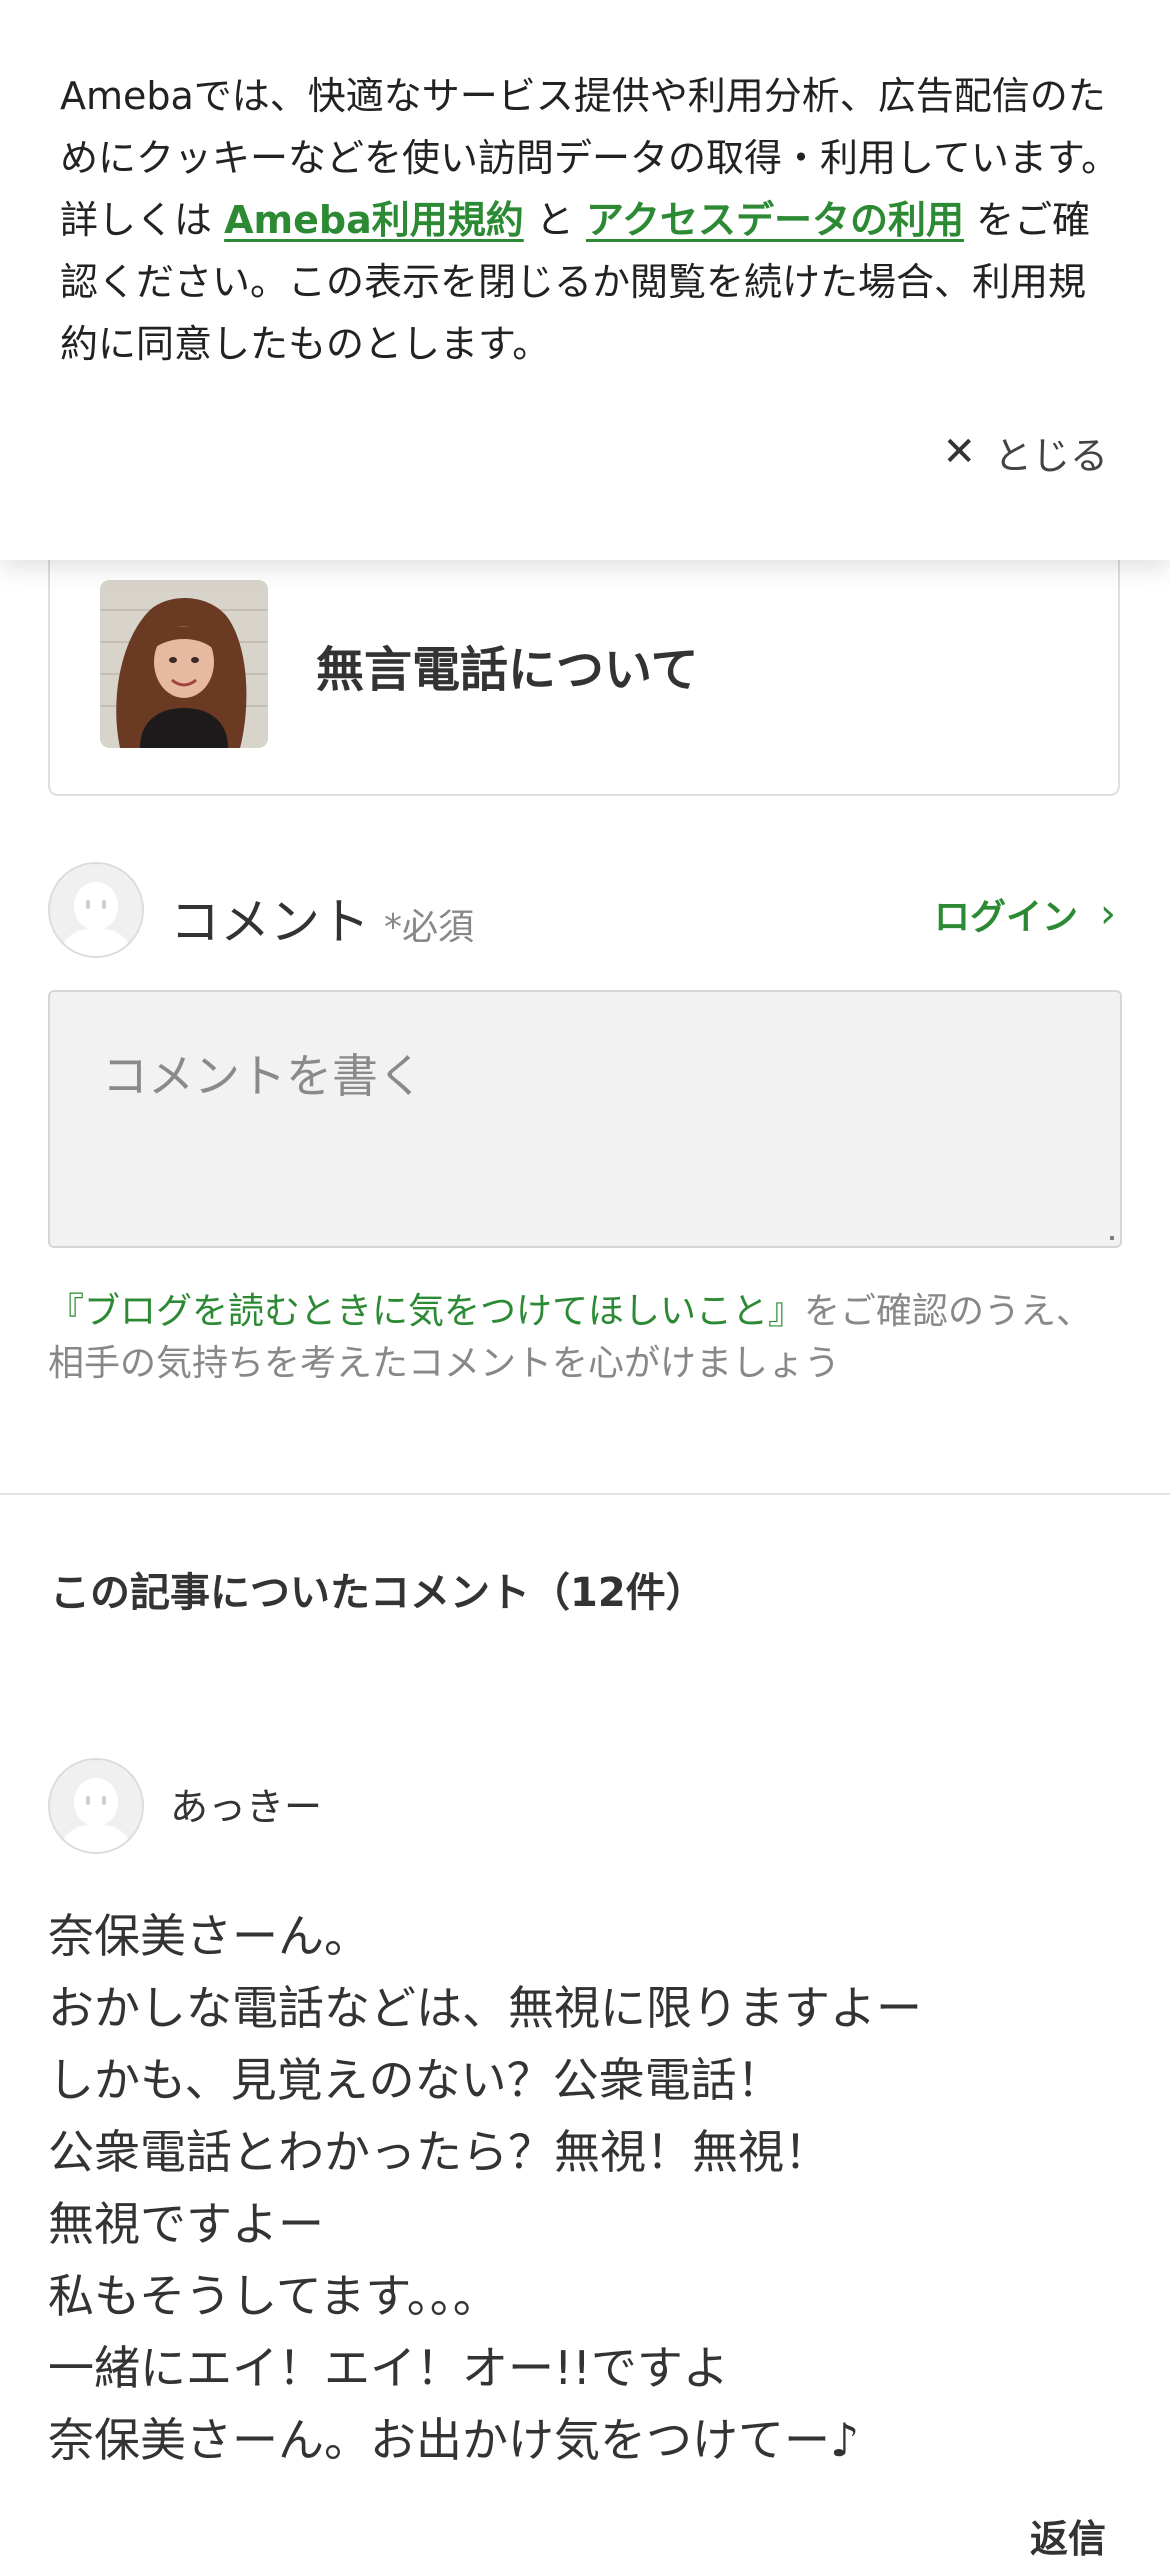 This screenshot has width=1170, height=2563. Describe the element at coordinates (507, 670) in the screenshot. I see `entry-title: 無言電話について` at that location.